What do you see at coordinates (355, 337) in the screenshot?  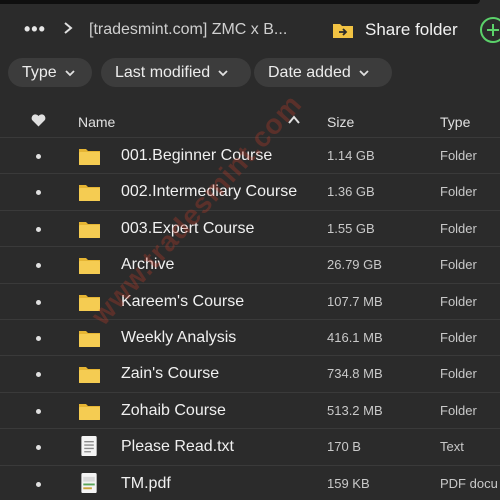 I see `file-size: 416.1 MB` at bounding box center [355, 337].